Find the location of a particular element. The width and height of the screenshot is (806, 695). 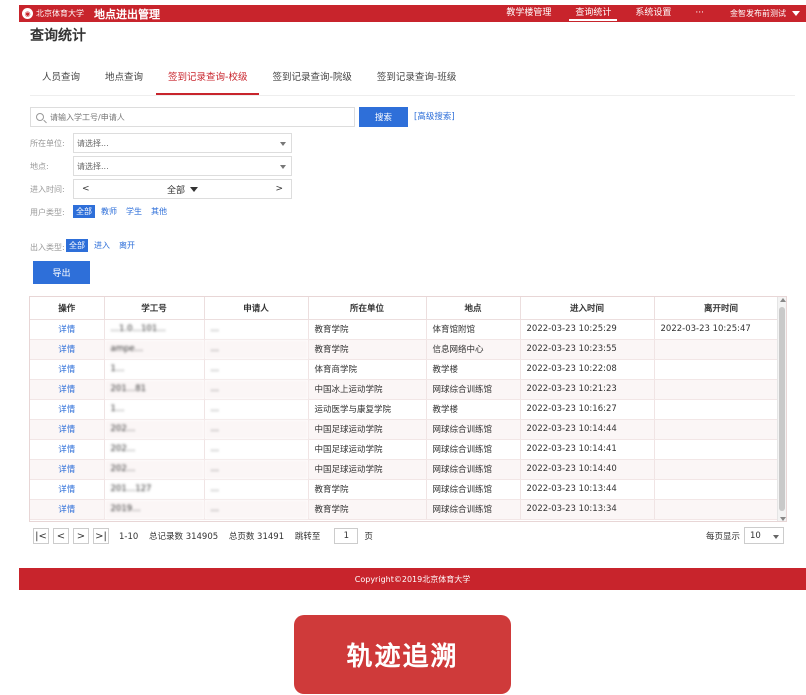

tab-place-query: 地点查询 is located at coordinates (124, 80).